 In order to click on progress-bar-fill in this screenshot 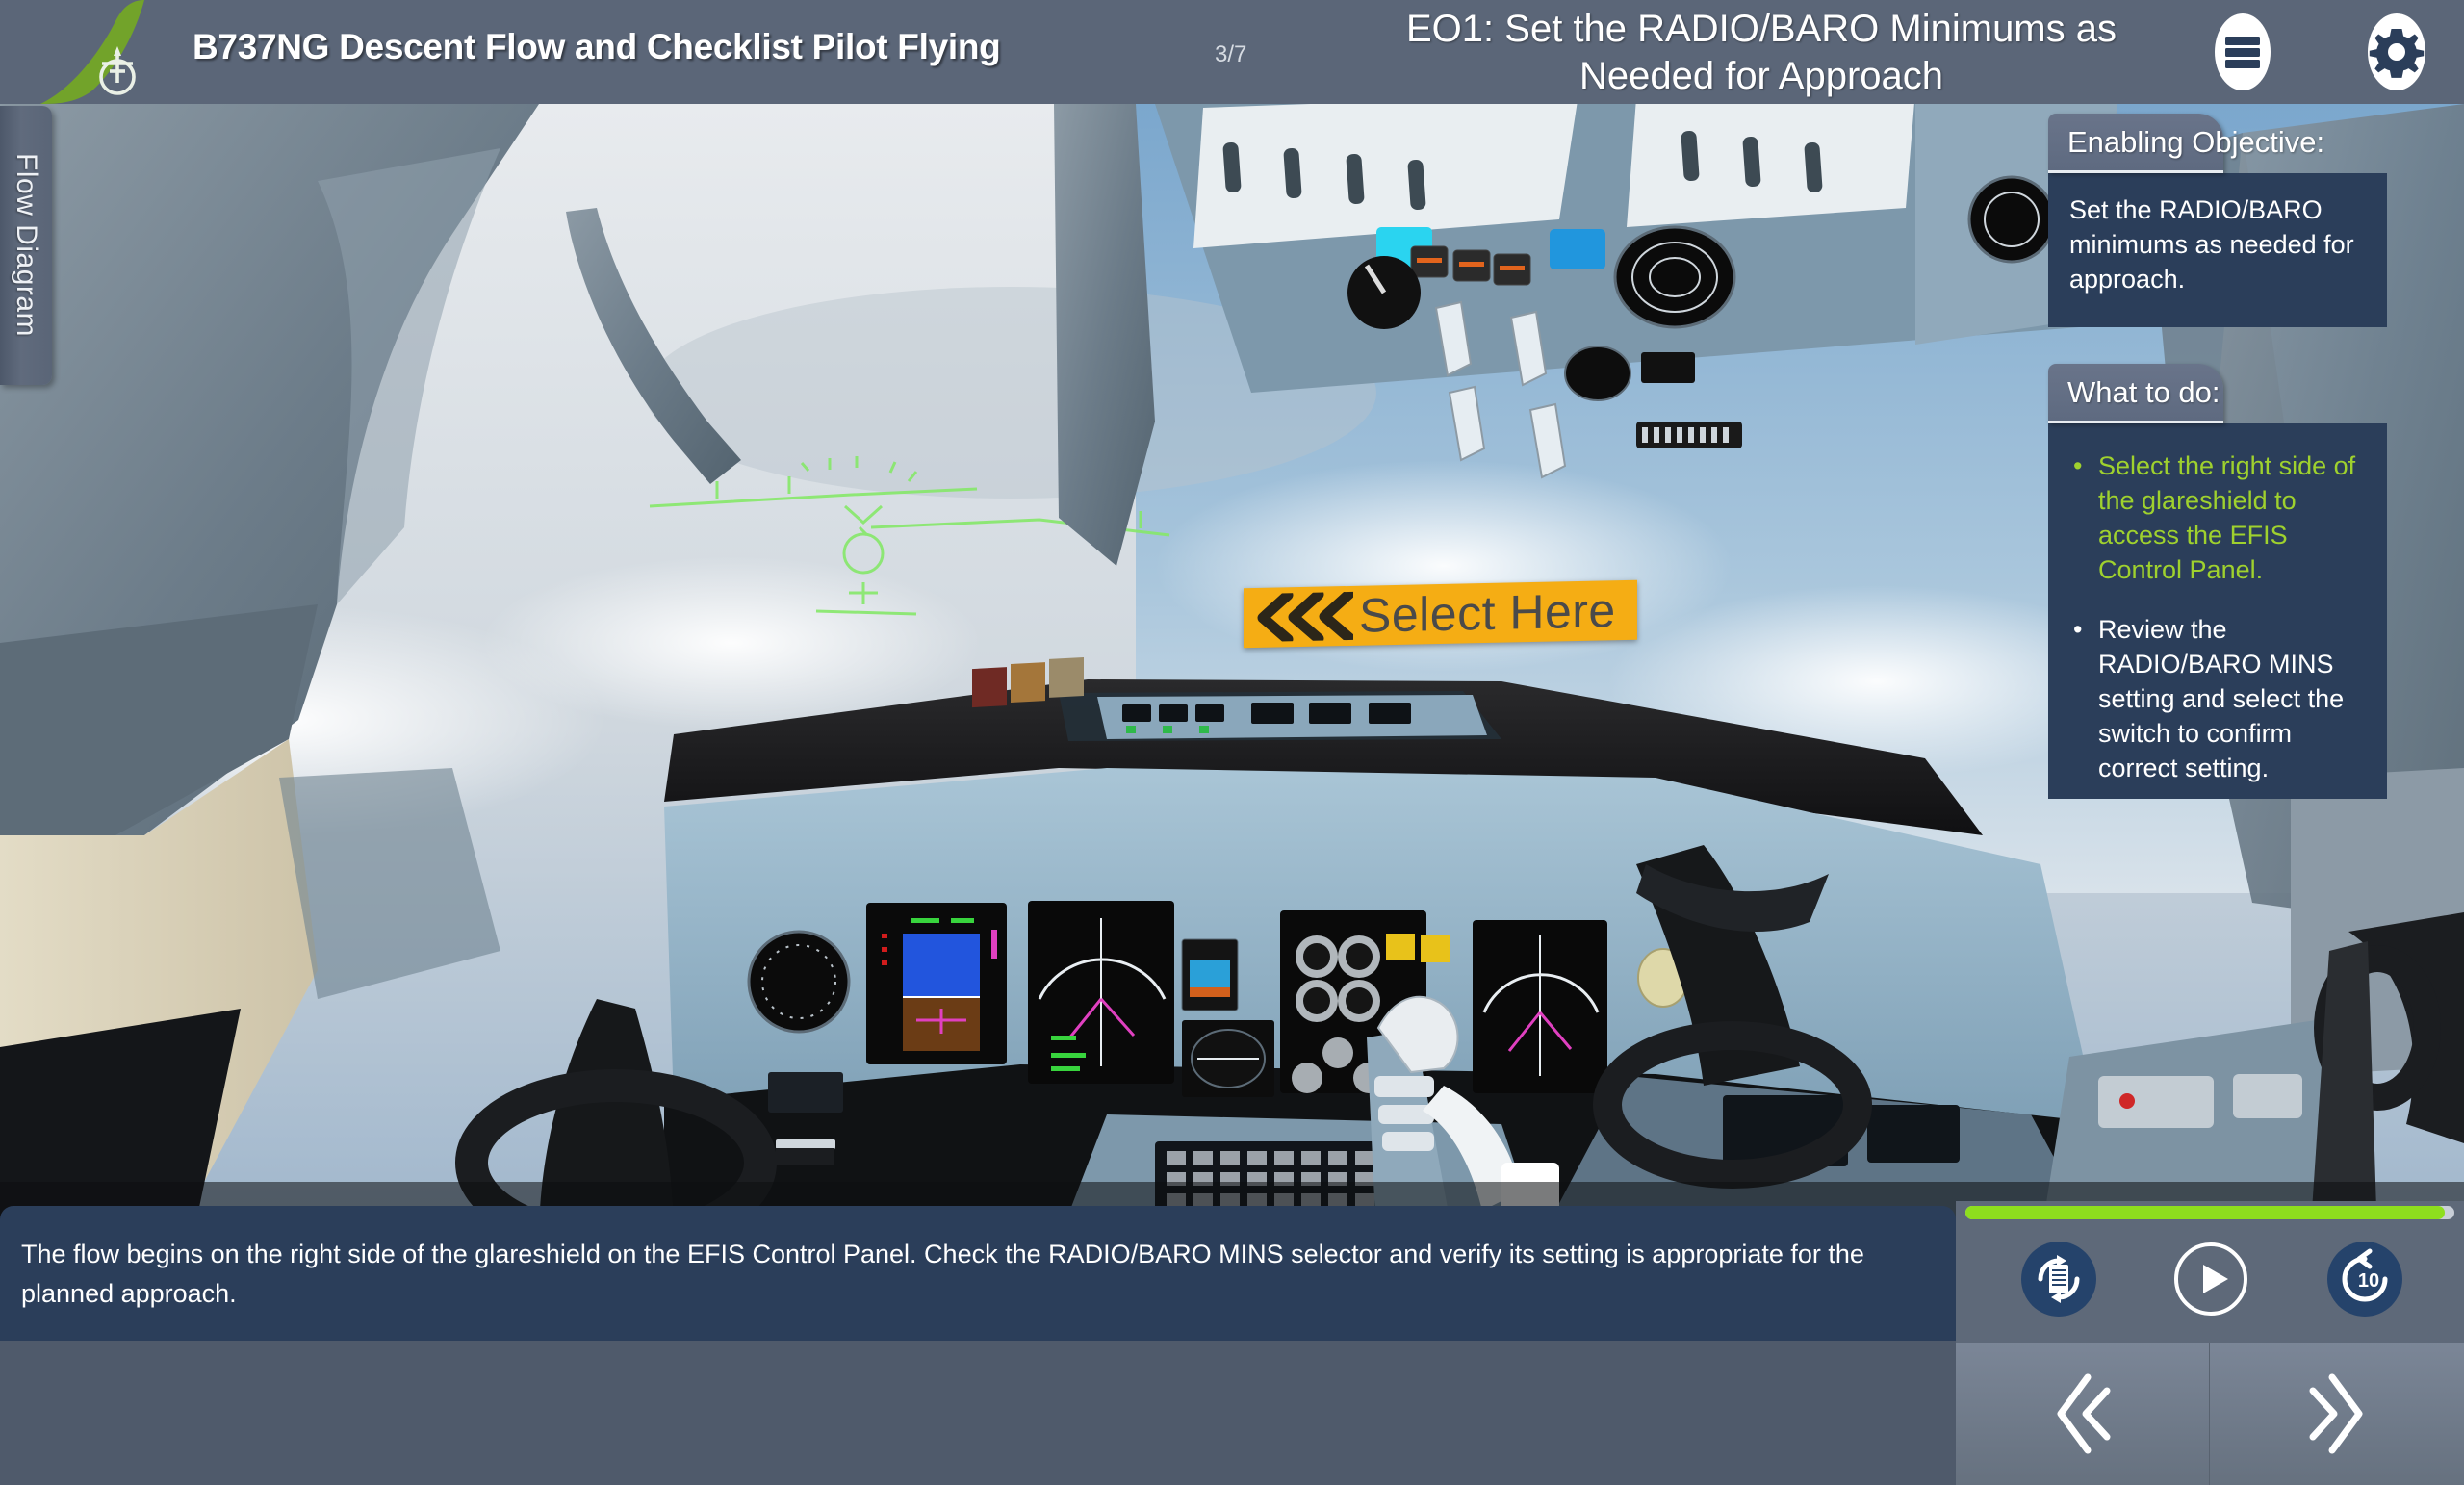, I will do `click(2205, 1212)`.